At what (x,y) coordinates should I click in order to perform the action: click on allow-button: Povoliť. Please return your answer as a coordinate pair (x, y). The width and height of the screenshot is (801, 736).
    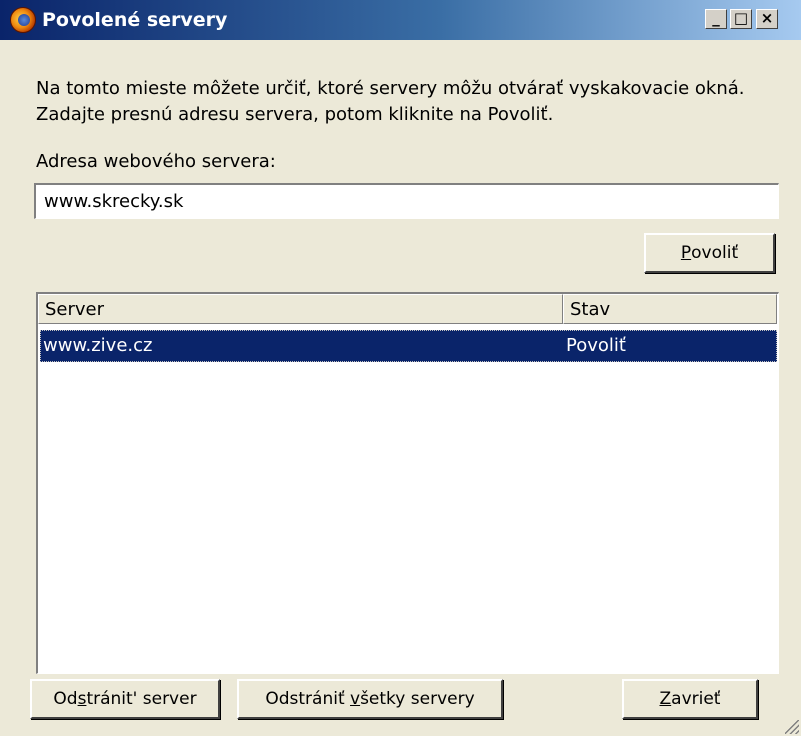
    Looking at the image, I should click on (709, 253).